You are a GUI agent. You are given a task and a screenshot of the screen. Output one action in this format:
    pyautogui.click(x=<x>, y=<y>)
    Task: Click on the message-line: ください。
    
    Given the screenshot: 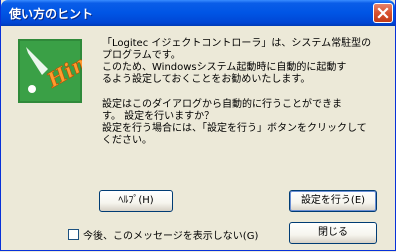 What is the action you would take?
    pyautogui.click(x=127, y=140)
    